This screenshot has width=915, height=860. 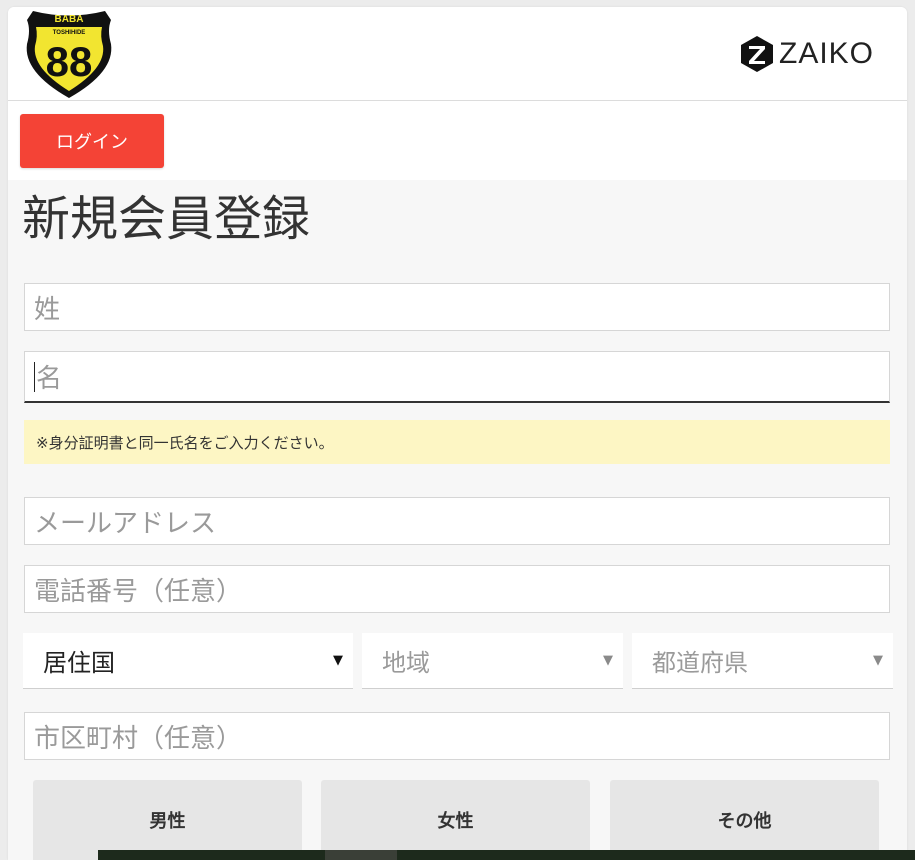 What do you see at coordinates (457, 377) in the screenshot?
I see `first-name-input: 名` at bounding box center [457, 377].